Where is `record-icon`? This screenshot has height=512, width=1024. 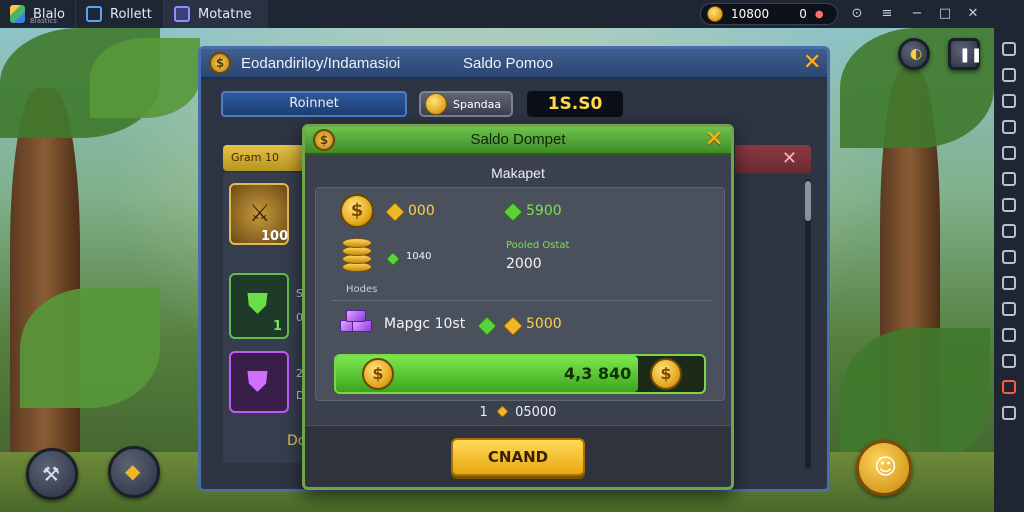
record-icon is located at coordinates (1009, 179).